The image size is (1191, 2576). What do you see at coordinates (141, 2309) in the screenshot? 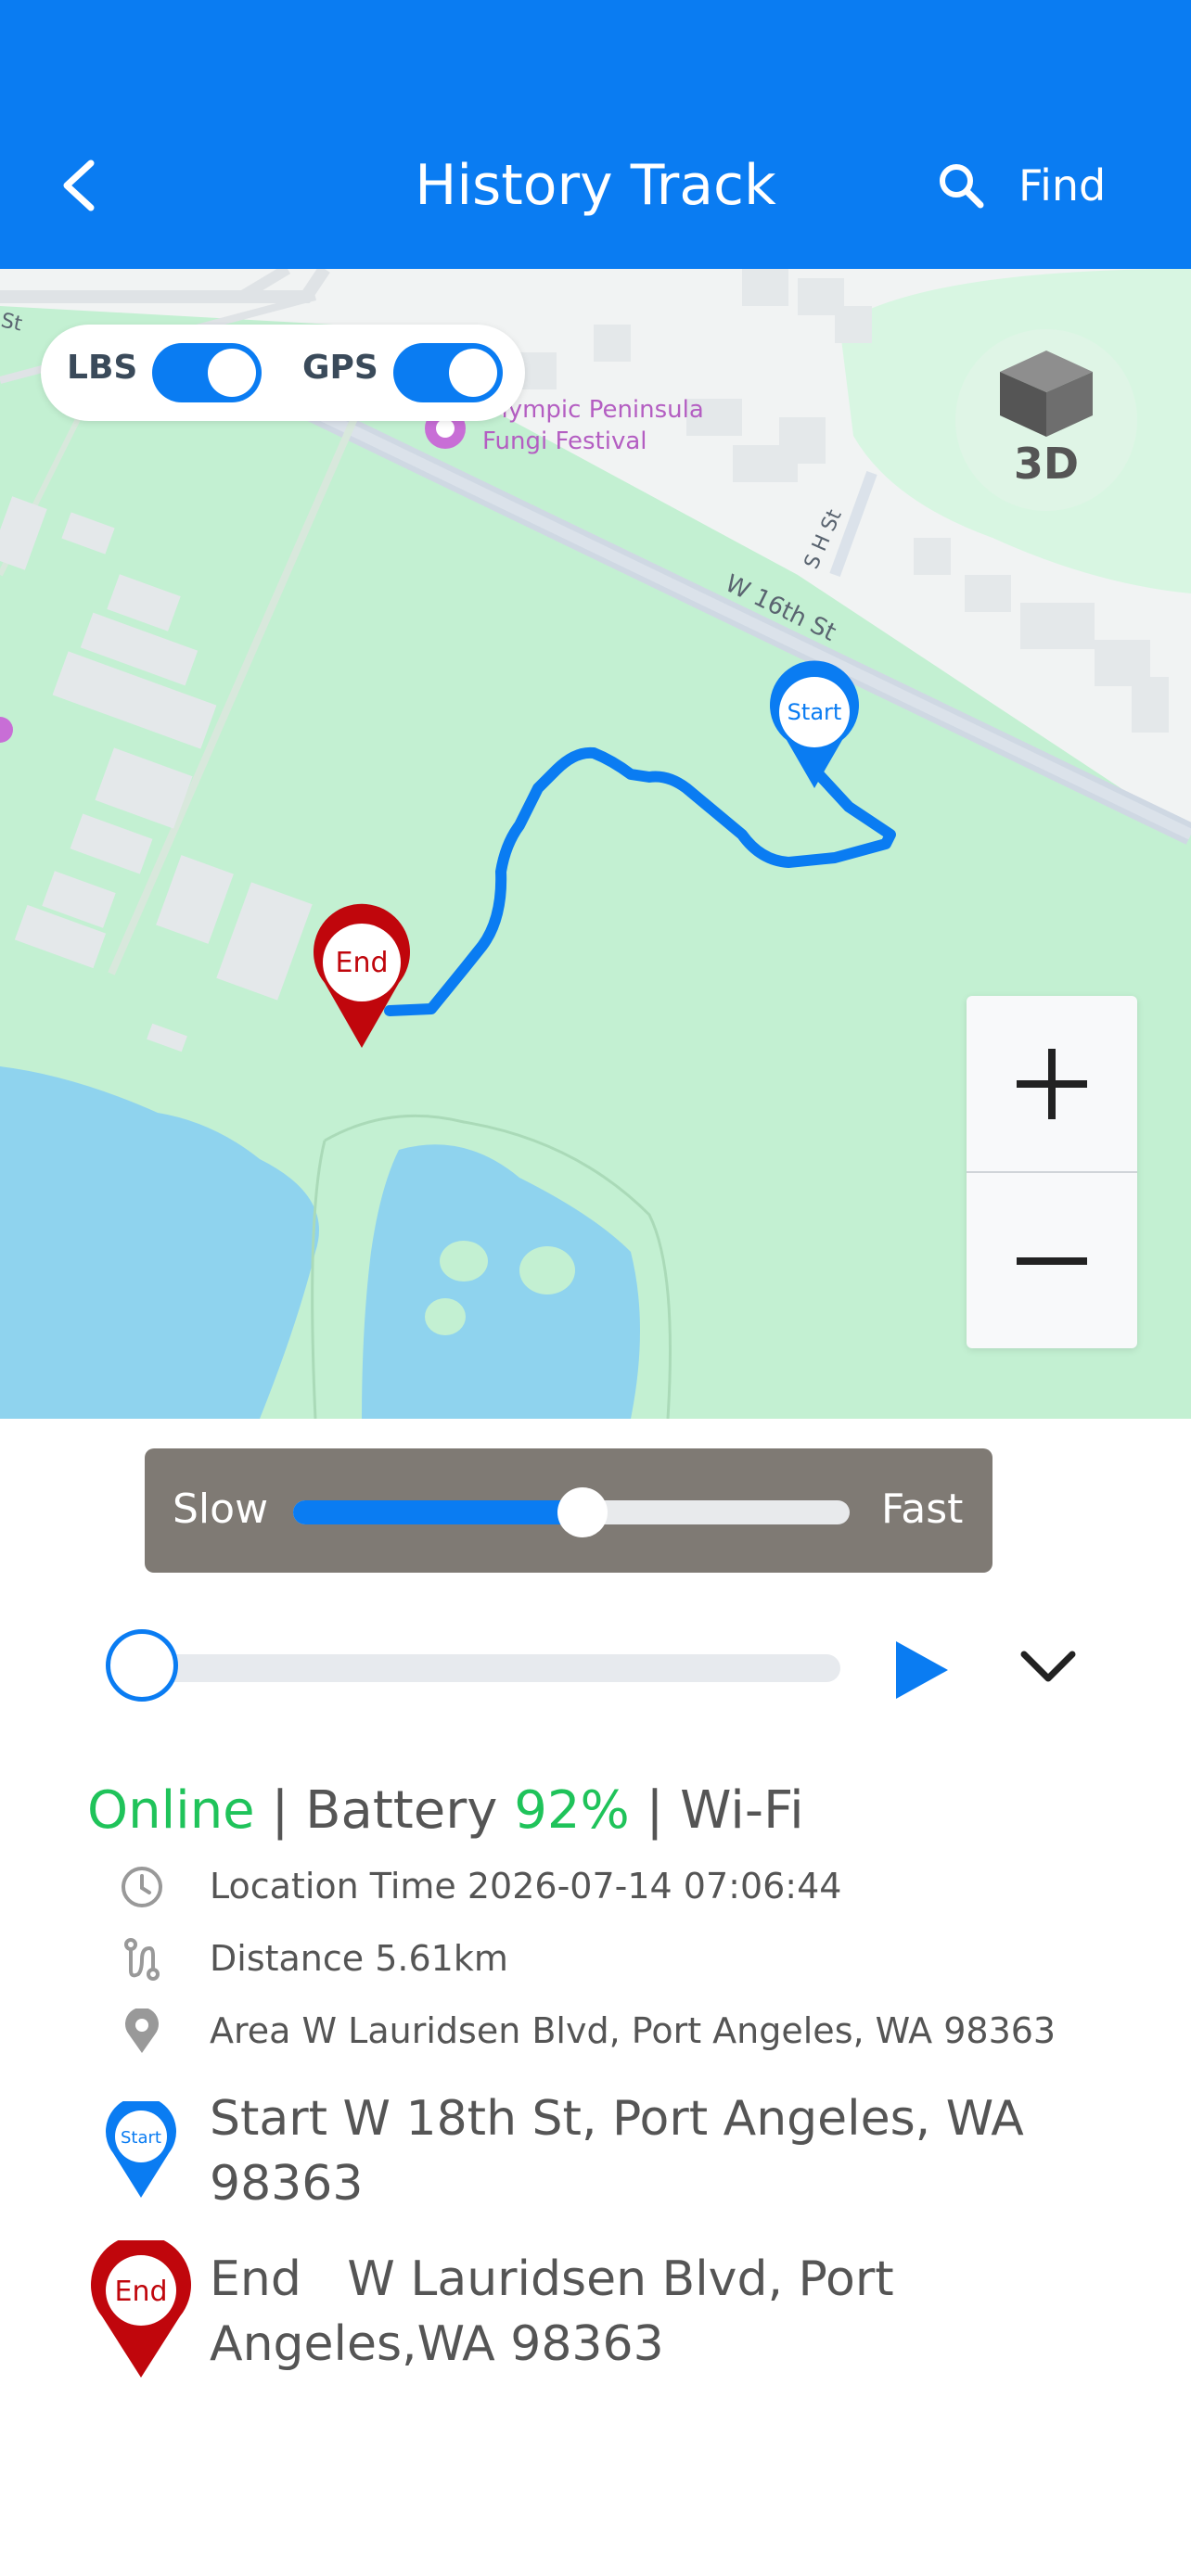
I see `end-address-pin: End` at bounding box center [141, 2309].